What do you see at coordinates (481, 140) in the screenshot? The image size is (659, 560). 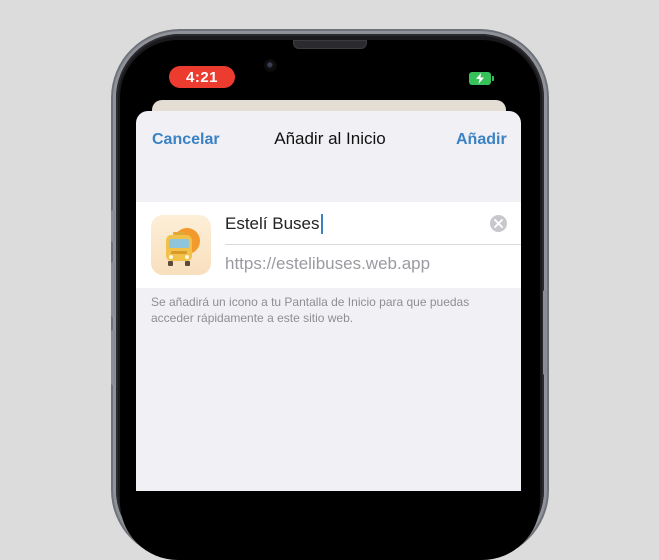 I see `add-button: Añadir` at bounding box center [481, 140].